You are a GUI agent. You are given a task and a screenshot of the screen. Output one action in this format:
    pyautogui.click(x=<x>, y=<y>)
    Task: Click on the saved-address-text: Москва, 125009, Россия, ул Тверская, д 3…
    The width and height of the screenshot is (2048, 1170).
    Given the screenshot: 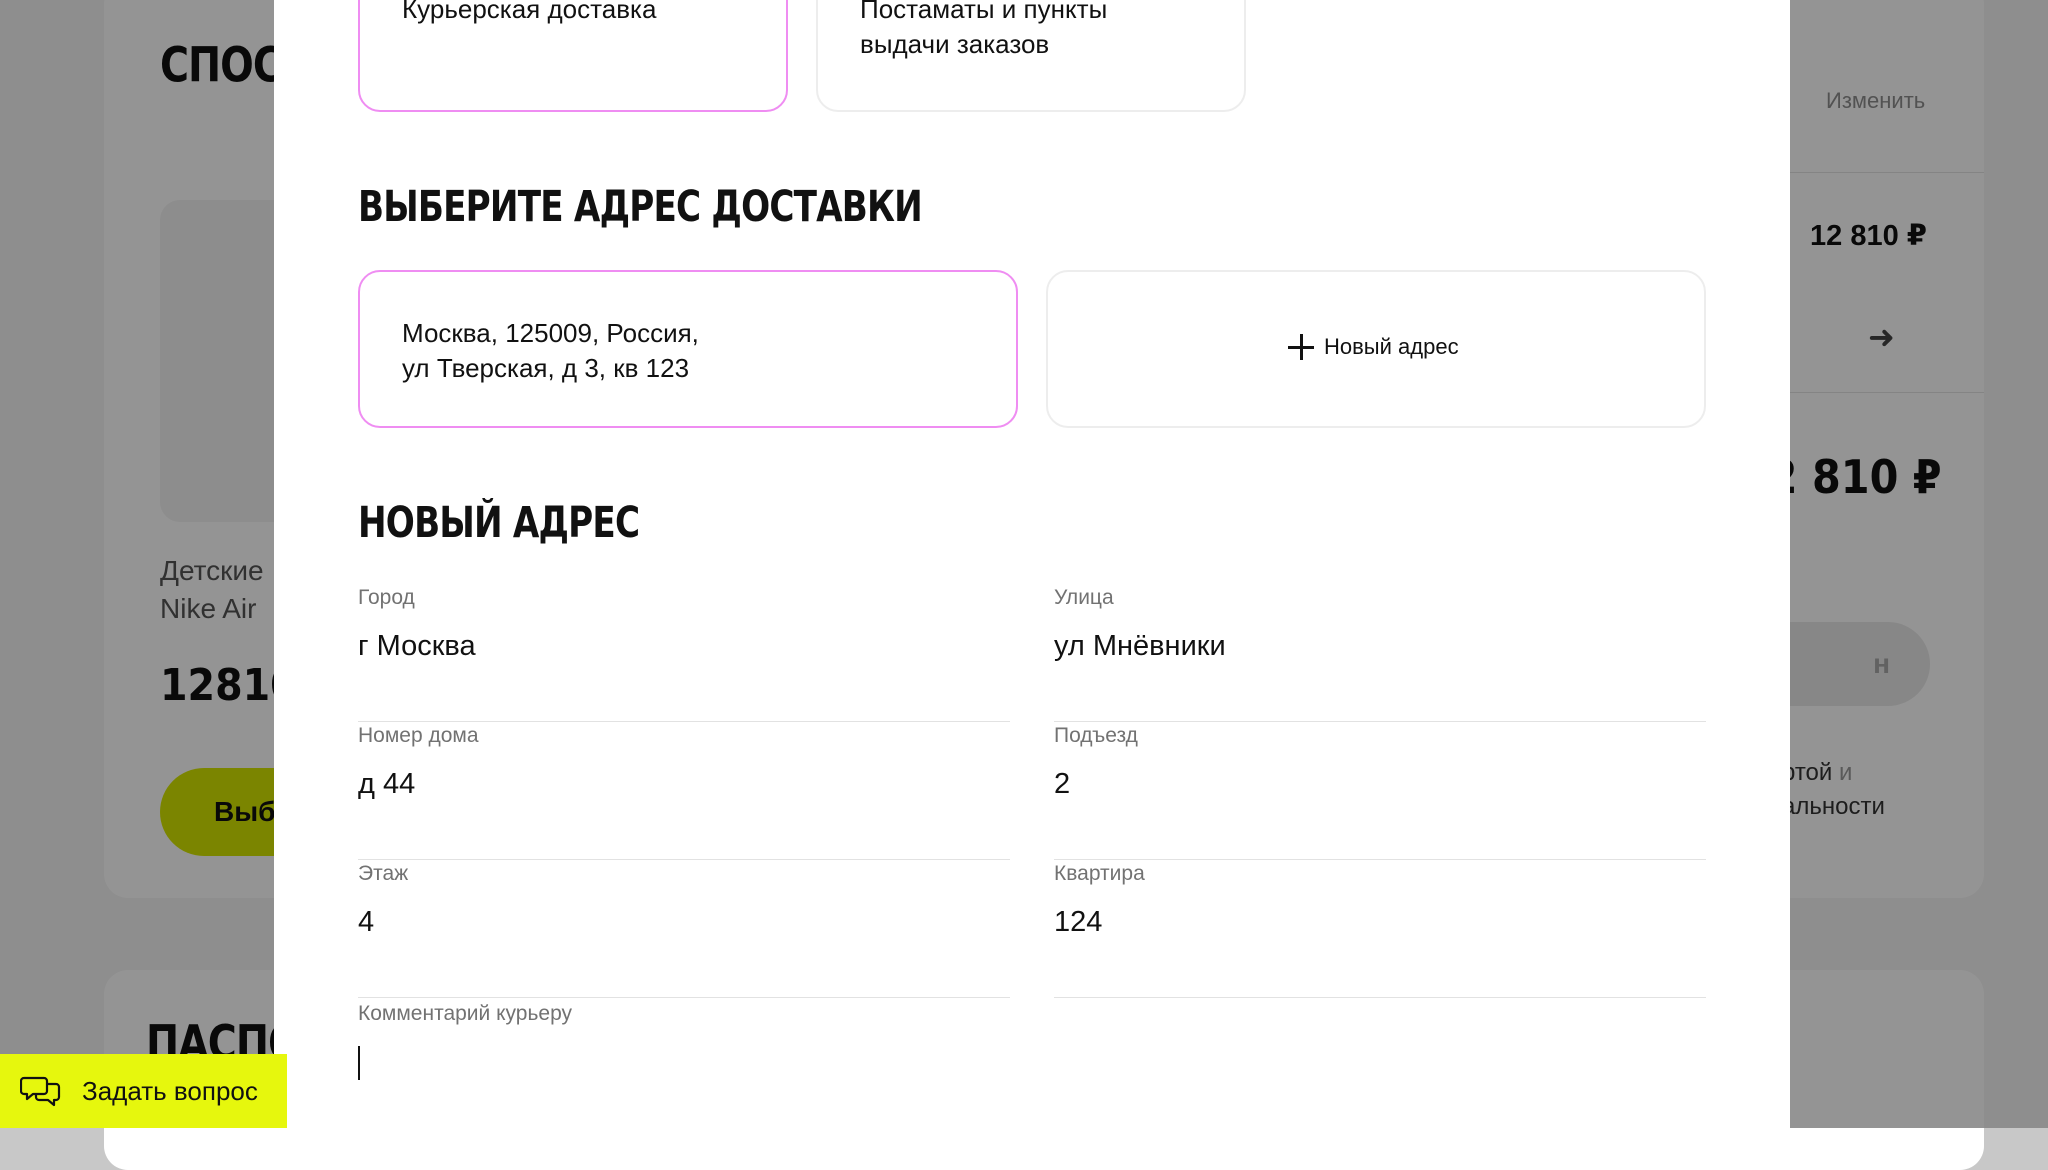 What is the action you would take?
    pyautogui.click(x=550, y=350)
    